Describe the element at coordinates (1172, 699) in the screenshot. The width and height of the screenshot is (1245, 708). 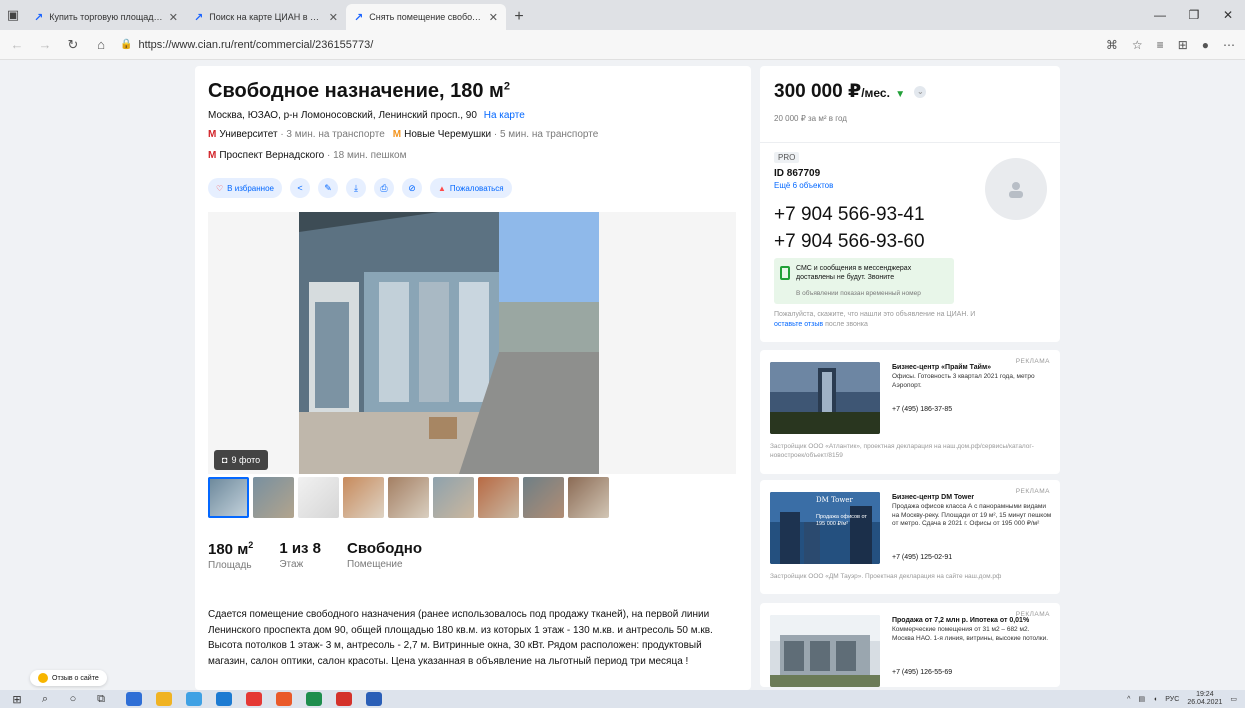
I see `language-indicator: РУС` at that location.